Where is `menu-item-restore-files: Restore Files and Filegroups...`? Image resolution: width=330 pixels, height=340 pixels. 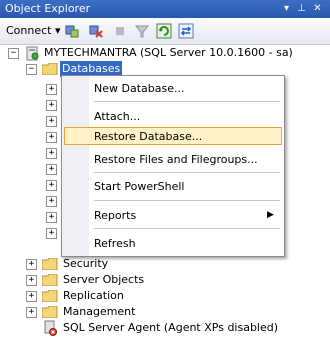
menu-item-restore-files: Restore Files and Filegroups... is located at coordinates (176, 160).